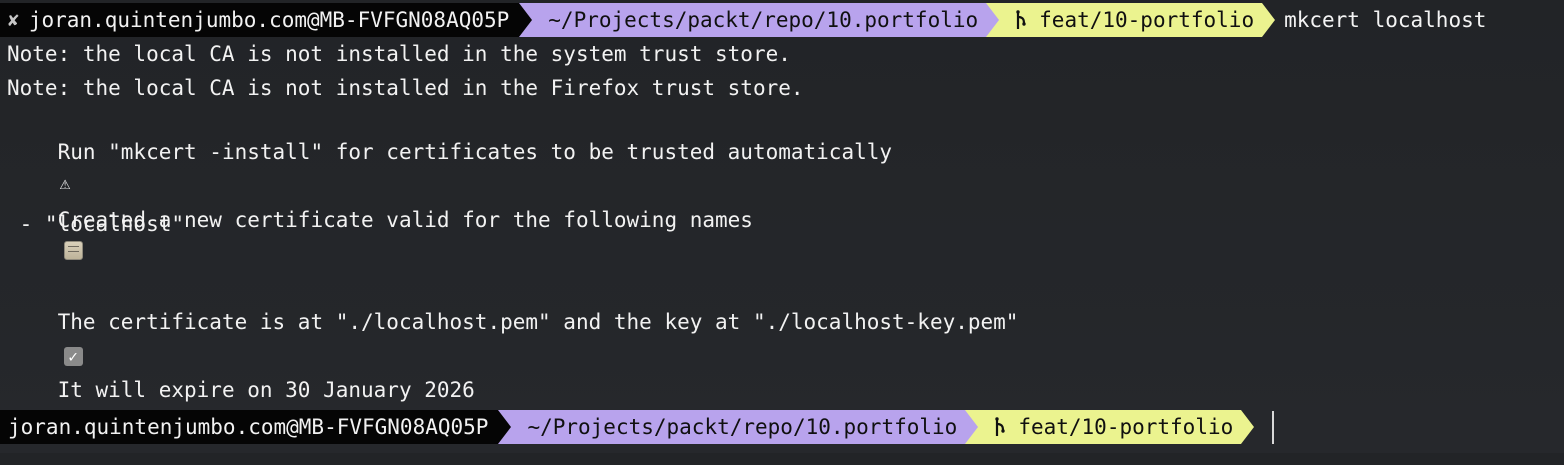  I want to click on scroll-emoji-icon, so click(73, 250).